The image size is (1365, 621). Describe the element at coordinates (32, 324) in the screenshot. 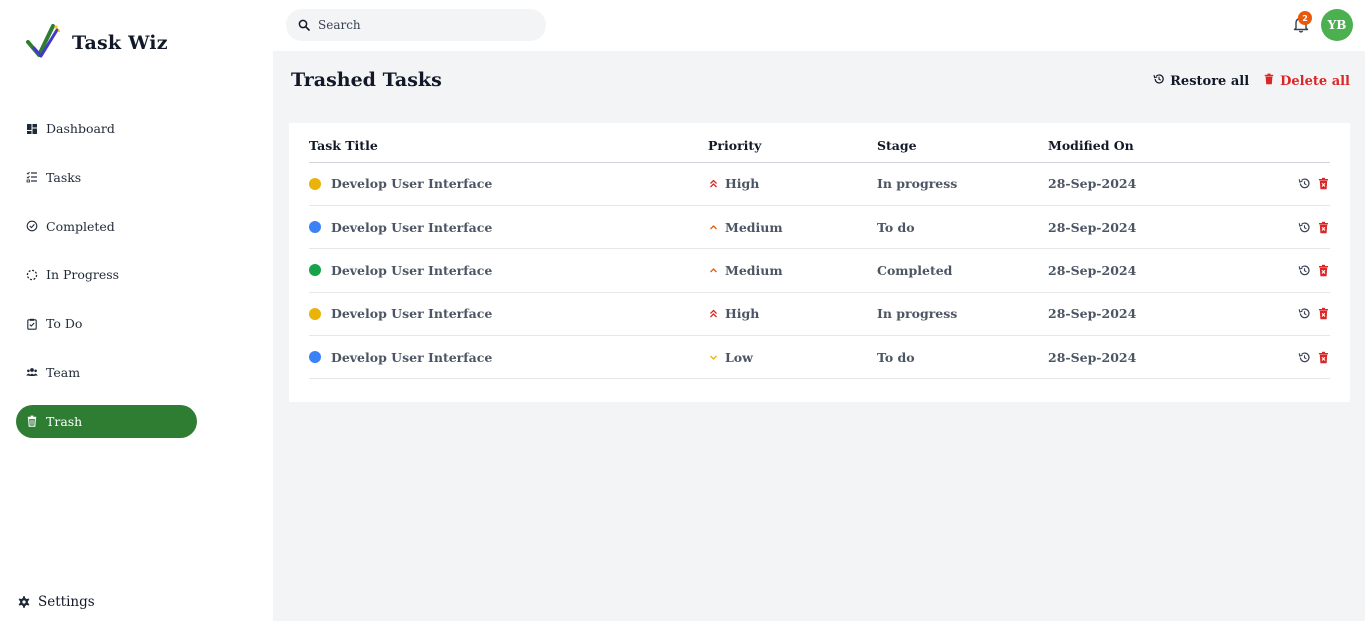

I see `clipboard-check-icon` at that location.